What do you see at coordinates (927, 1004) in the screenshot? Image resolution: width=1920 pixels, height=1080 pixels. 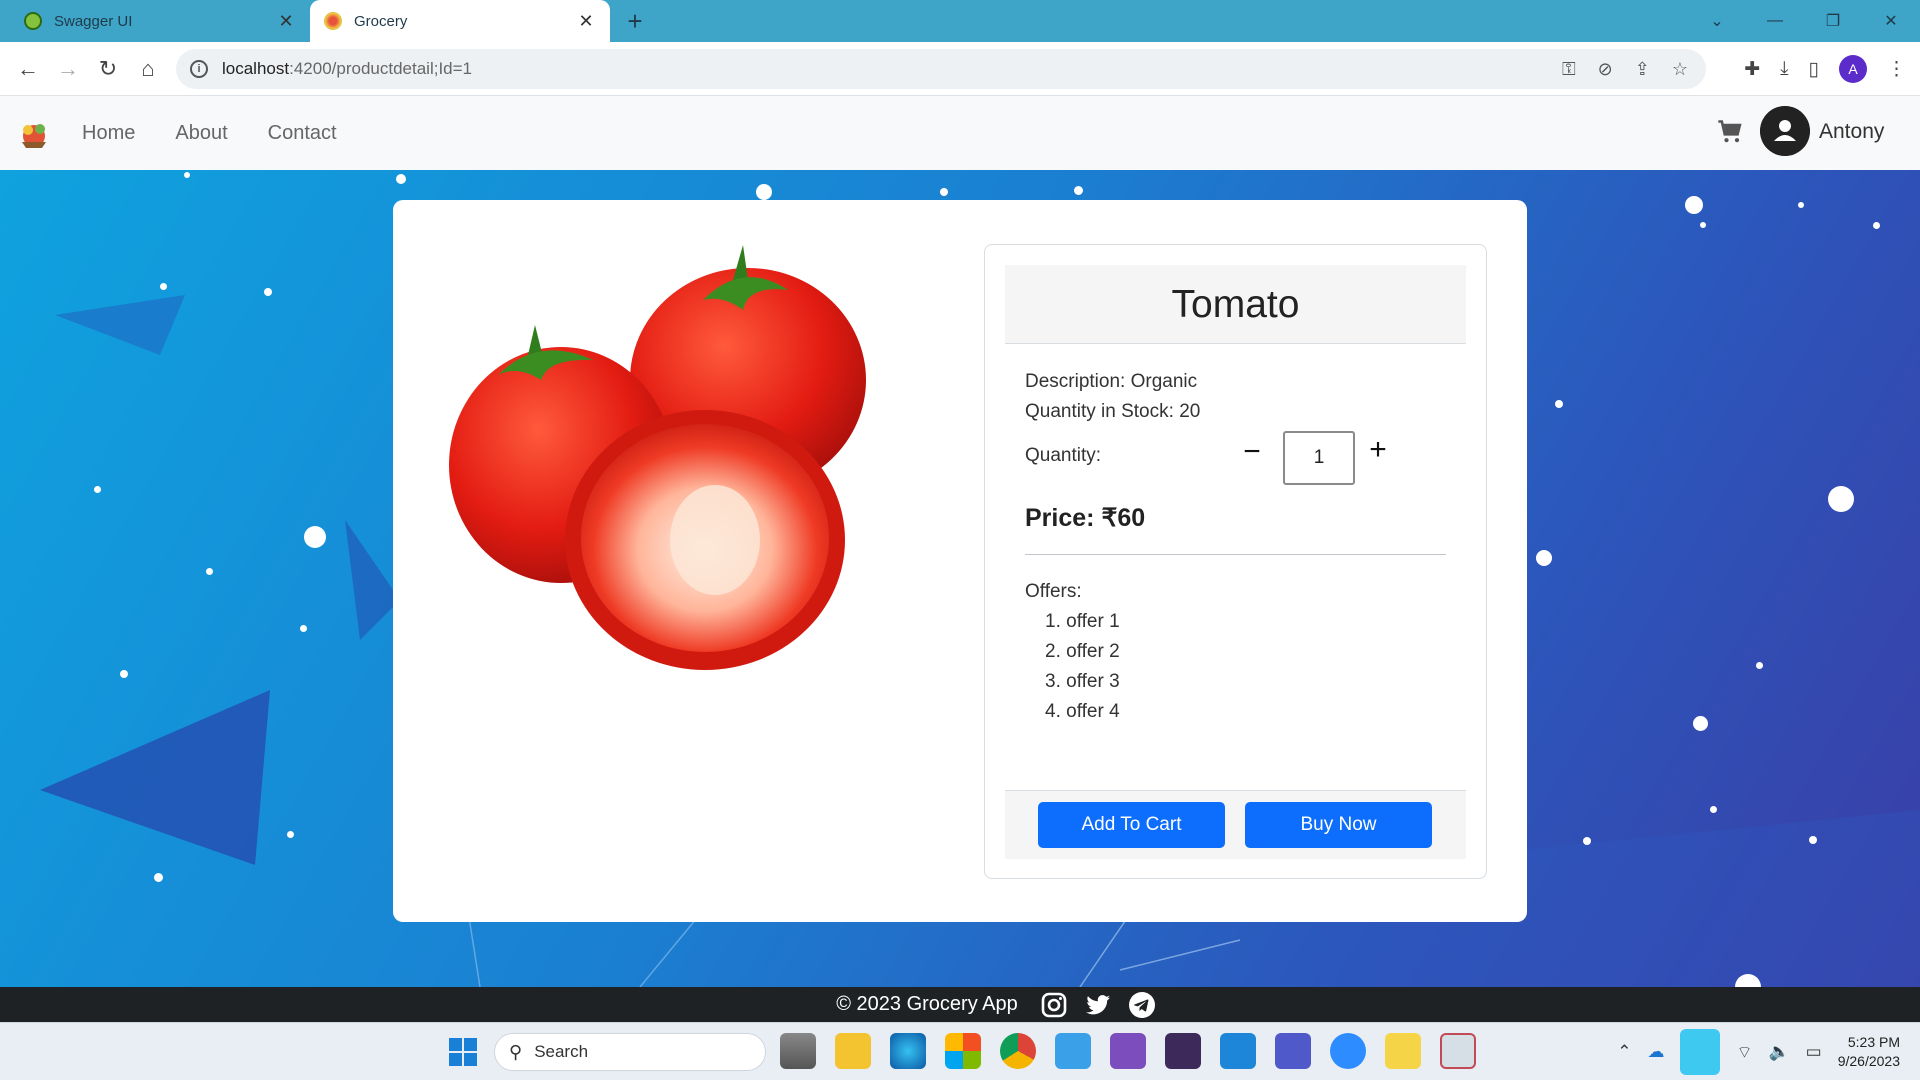 I see `copyright-text: © 2023 Grocery App` at bounding box center [927, 1004].